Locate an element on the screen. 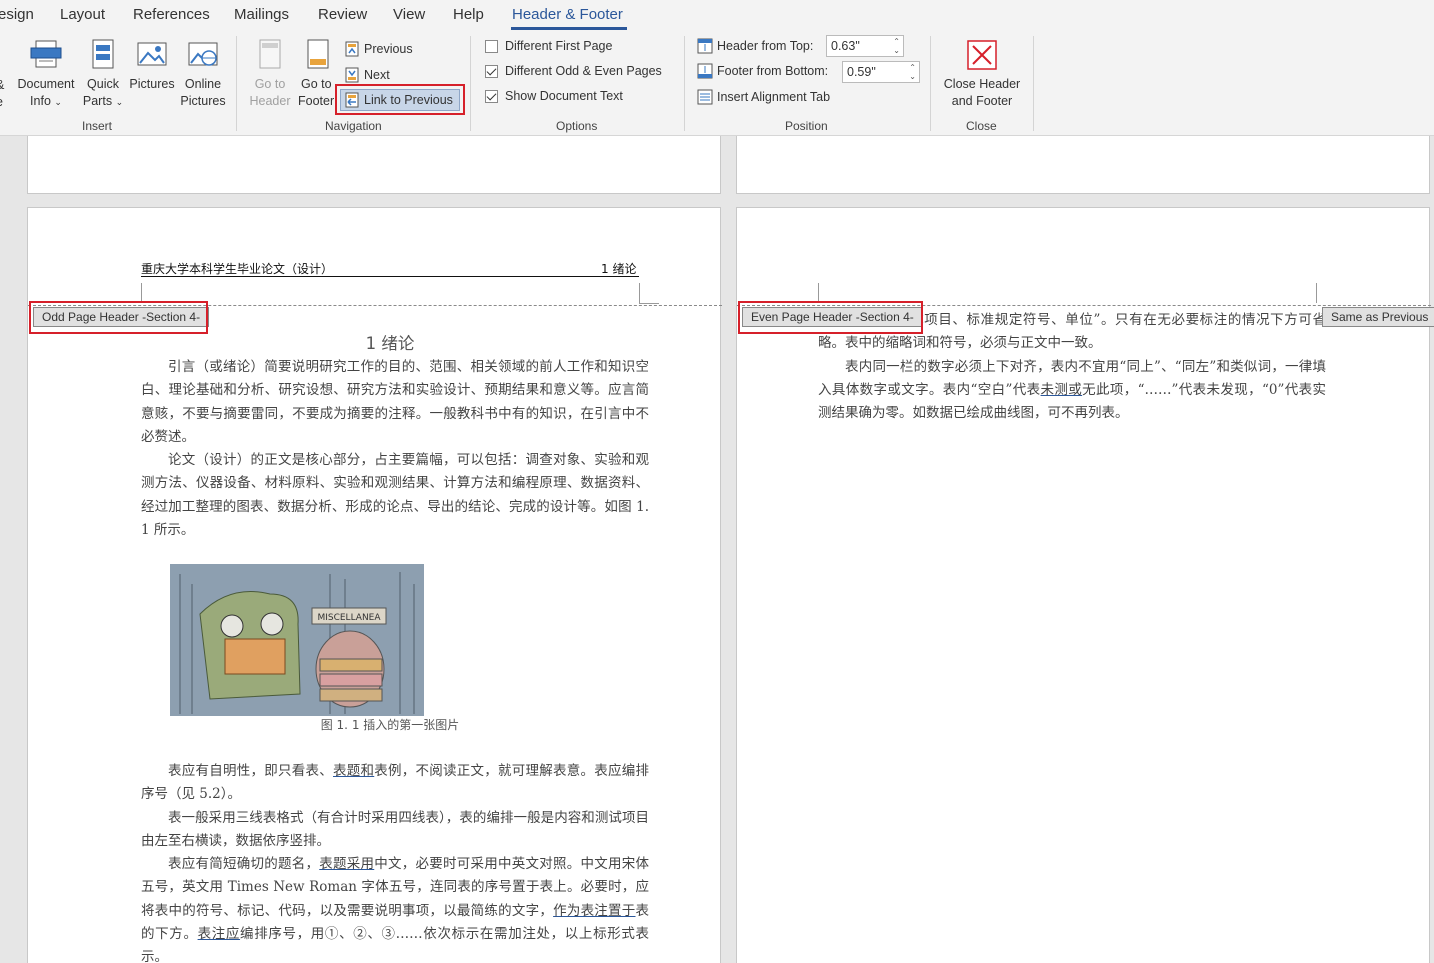 The width and height of the screenshot is (1434, 963). footer-from-bottom-text: Footer from Bottom: is located at coordinates (773, 71).